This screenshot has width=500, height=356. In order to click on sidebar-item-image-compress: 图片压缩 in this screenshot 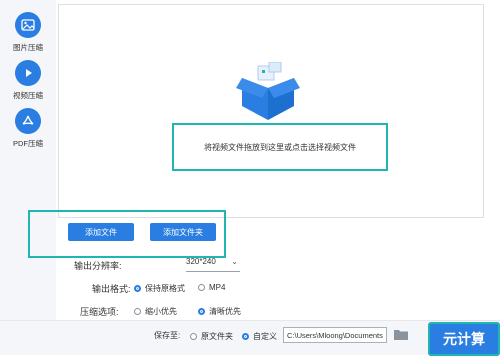, I will do `click(28, 32)`.